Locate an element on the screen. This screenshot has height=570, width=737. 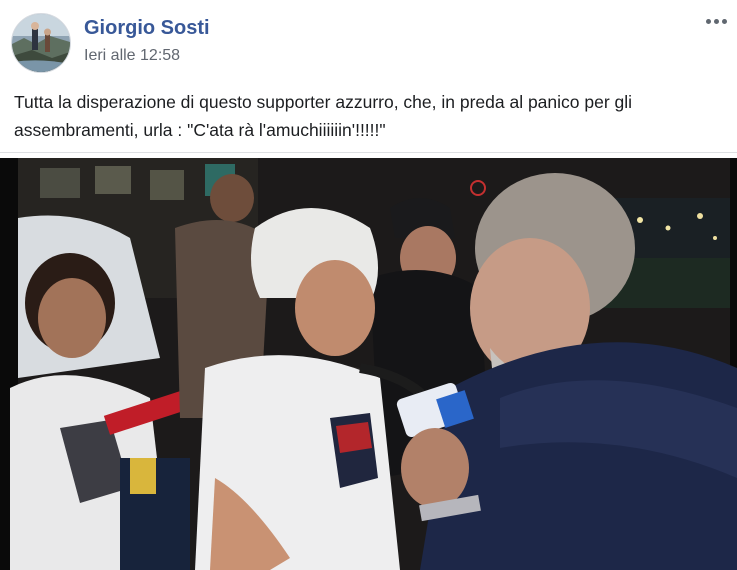
author-avatar is located at coordinates (41, 43).